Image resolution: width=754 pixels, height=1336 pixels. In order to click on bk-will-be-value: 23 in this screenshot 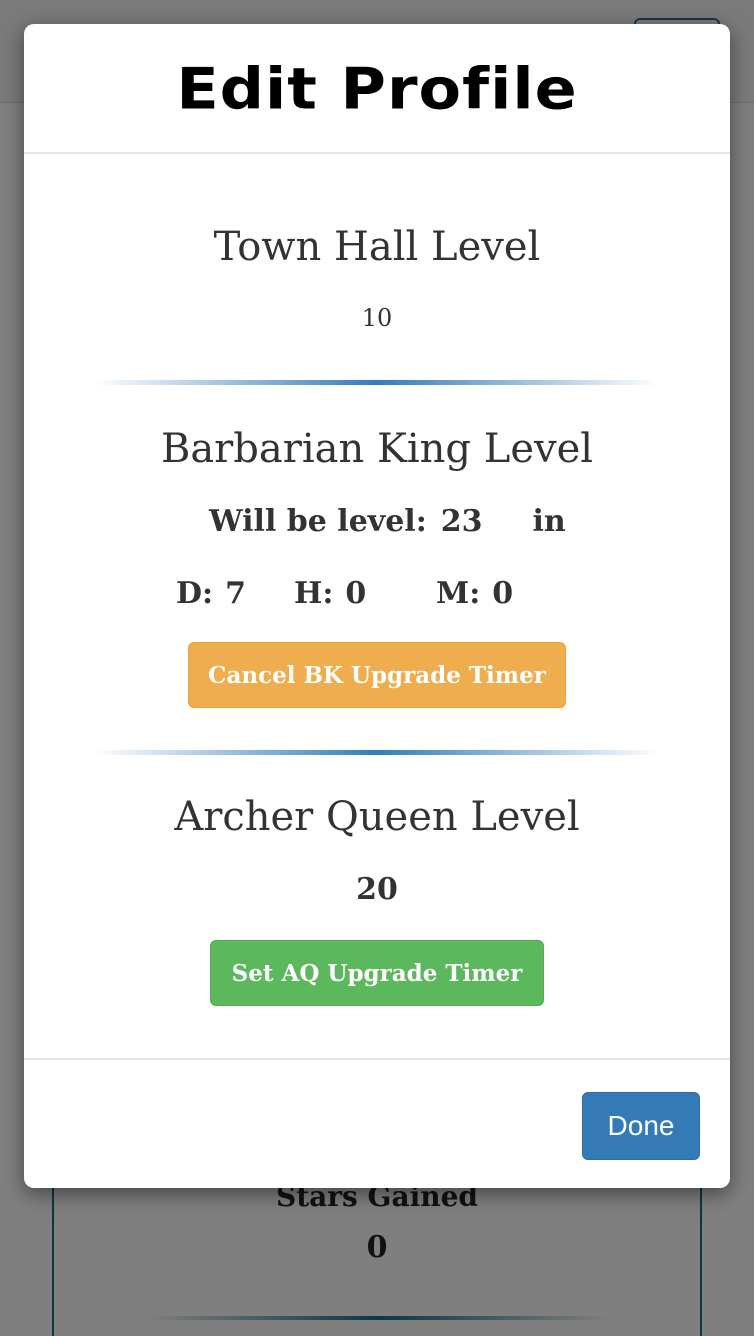, I will do `click(461, 521)`.